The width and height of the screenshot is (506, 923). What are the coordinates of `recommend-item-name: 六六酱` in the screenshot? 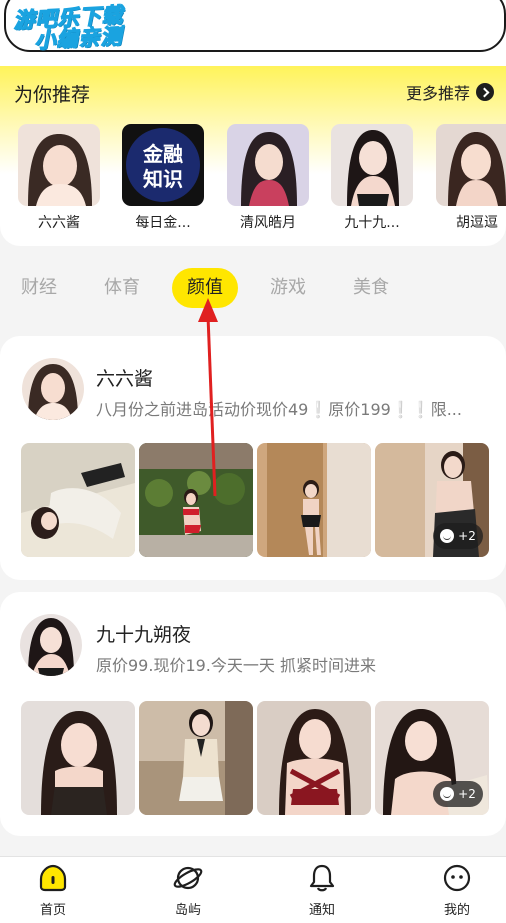 It's located at (59, 223).